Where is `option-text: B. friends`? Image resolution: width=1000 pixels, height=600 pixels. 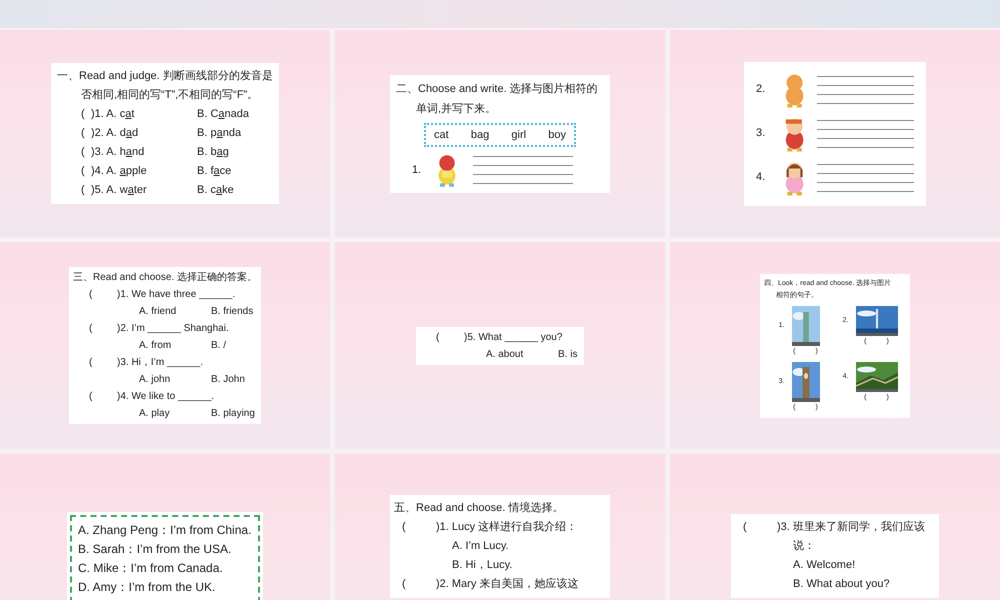
option-text: B. friends is located at coordinates (232, 312).